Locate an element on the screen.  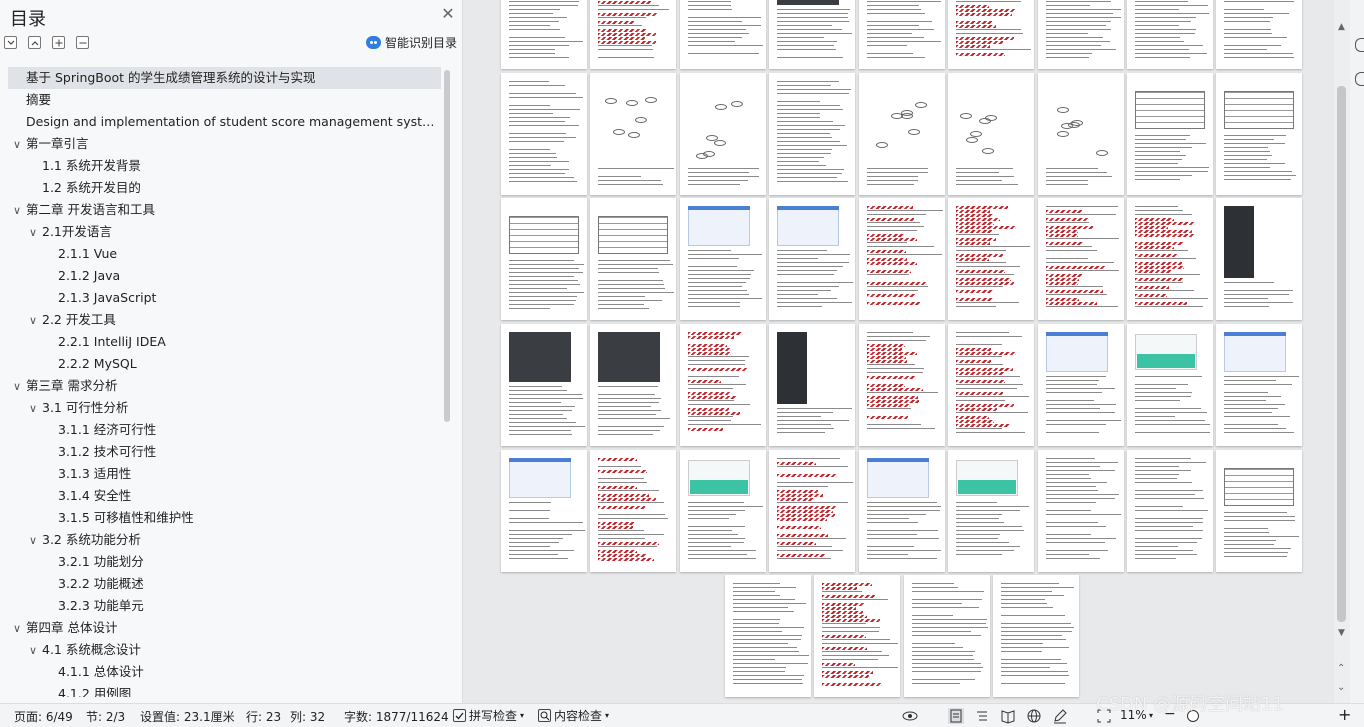
toc-item: 2.1.2 Java is located at coordinates (224, 276).